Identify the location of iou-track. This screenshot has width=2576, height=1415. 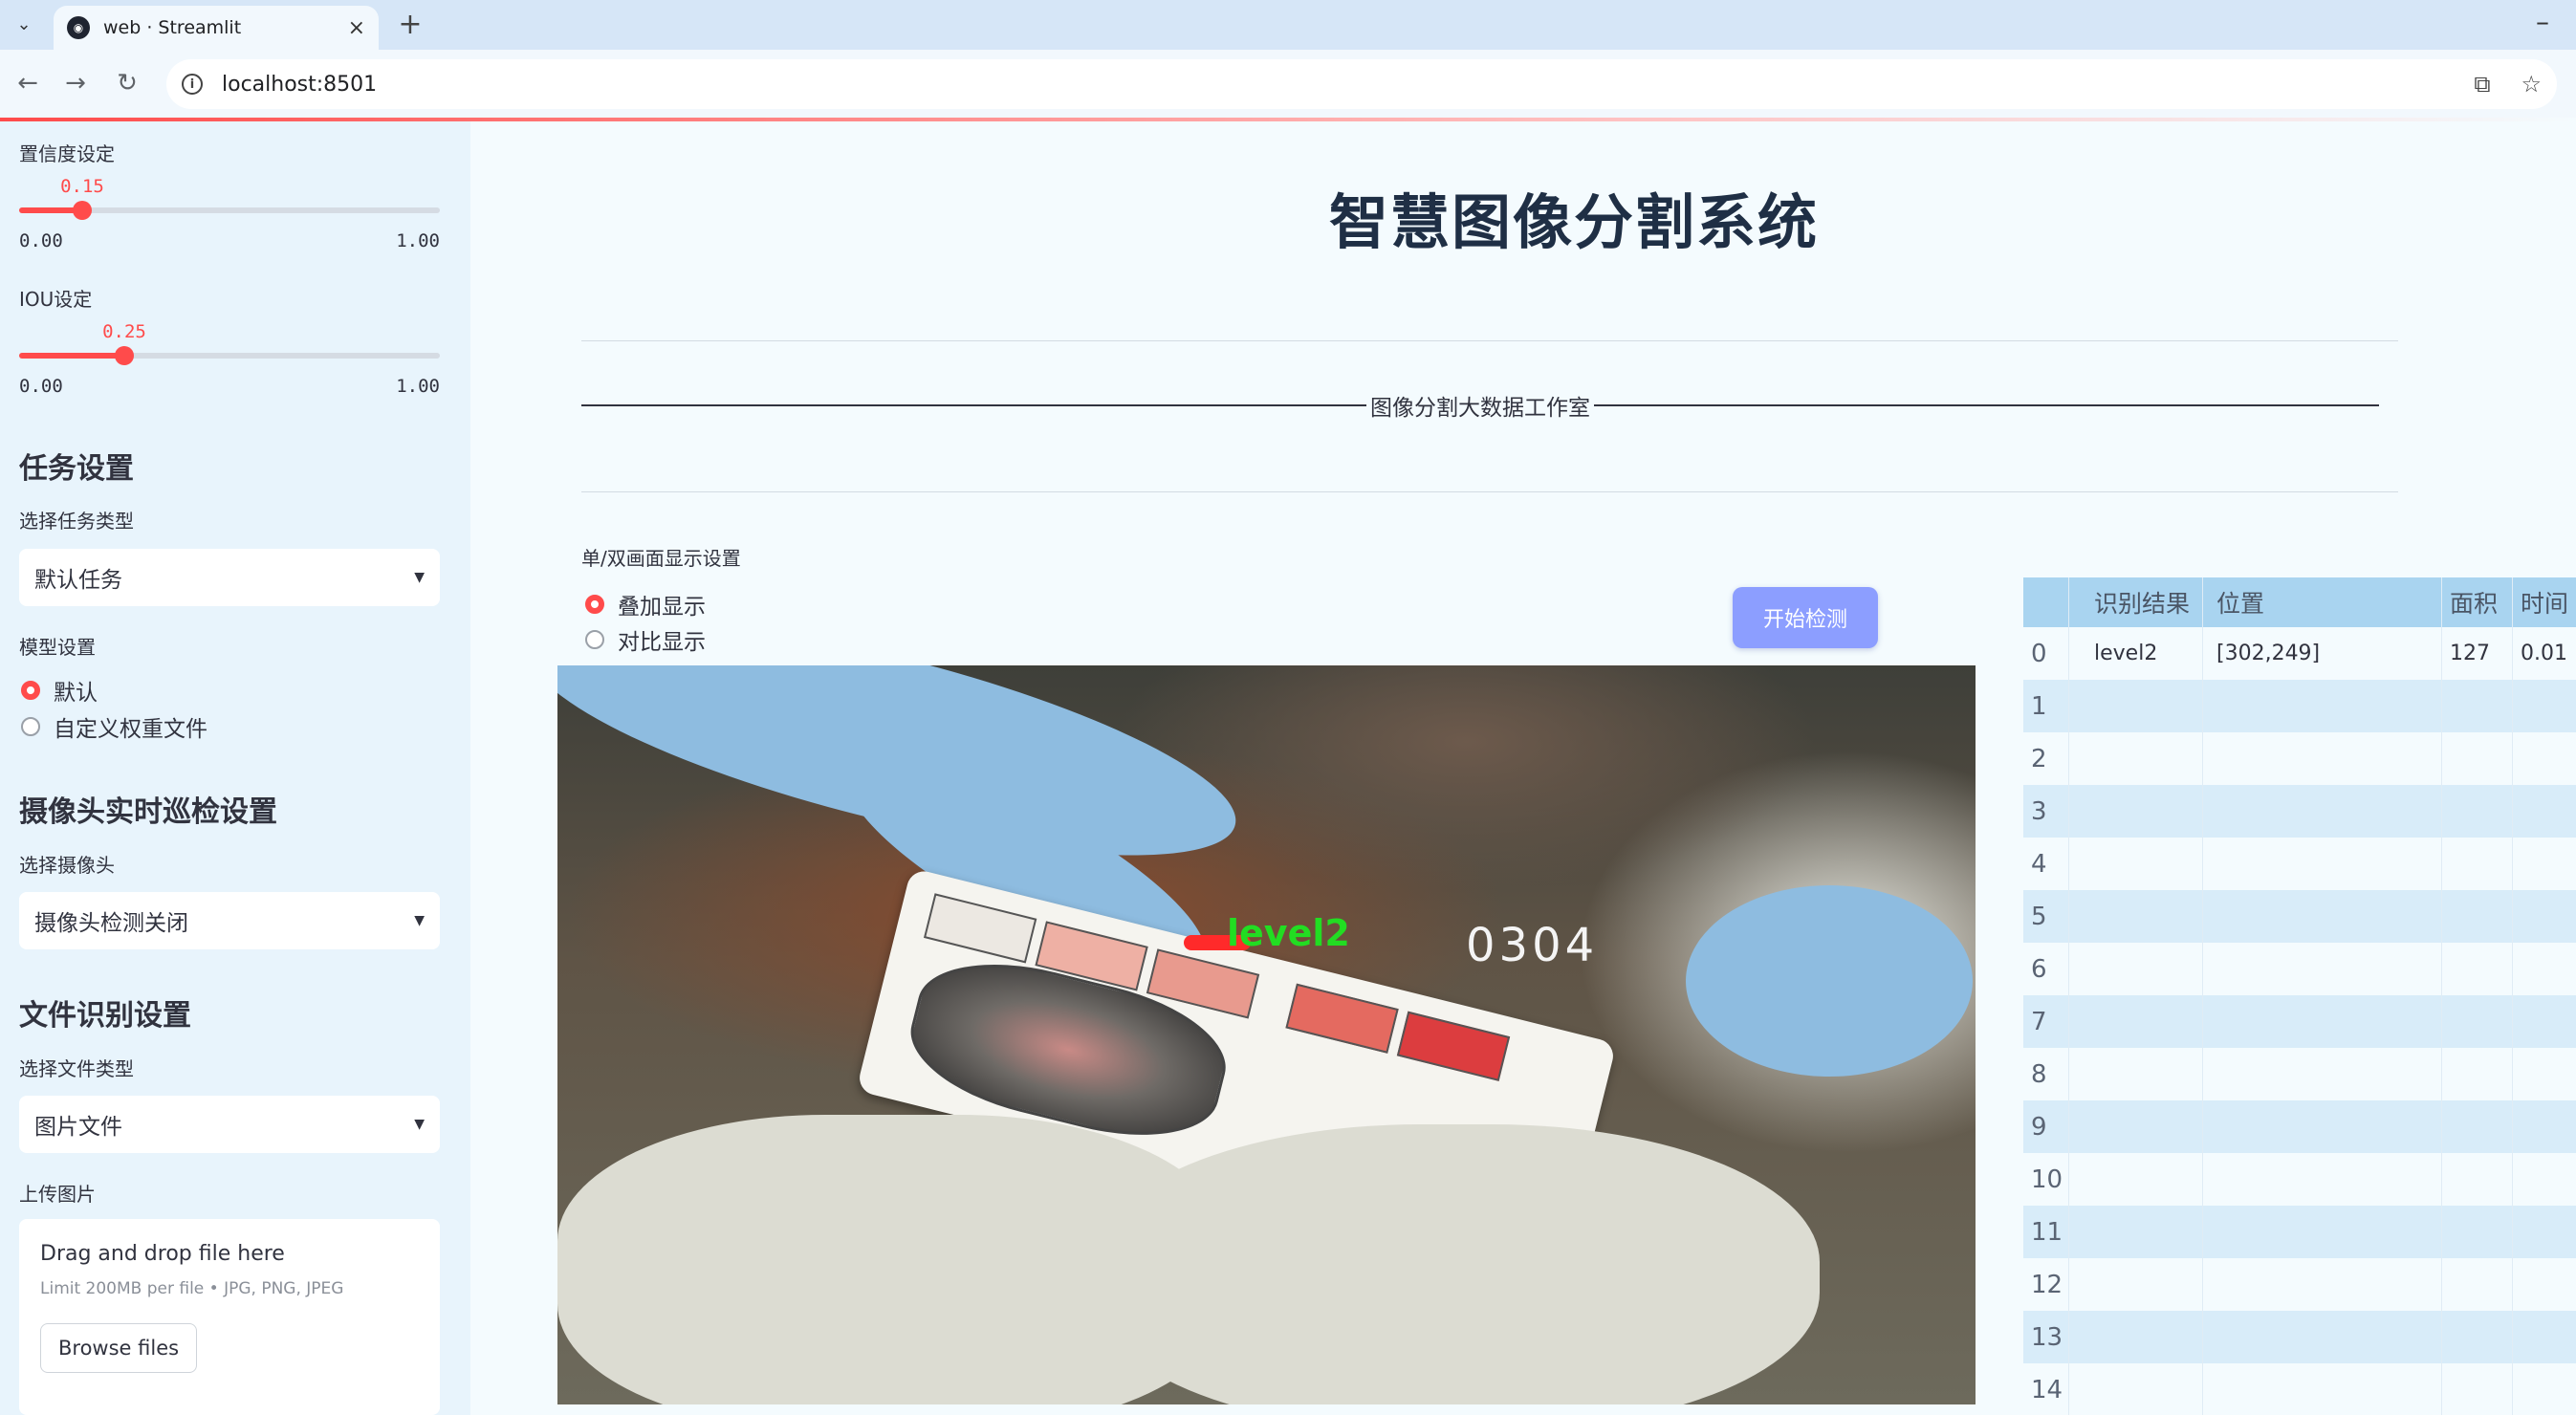
(229, 356).